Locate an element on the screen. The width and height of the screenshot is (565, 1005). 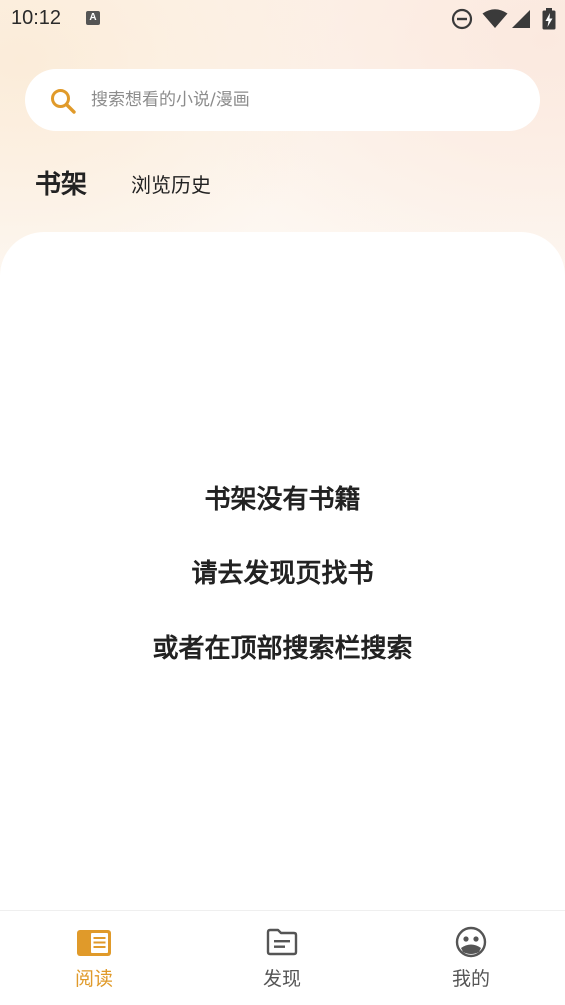
profile-face-icon is located at coordinates (471, 942).